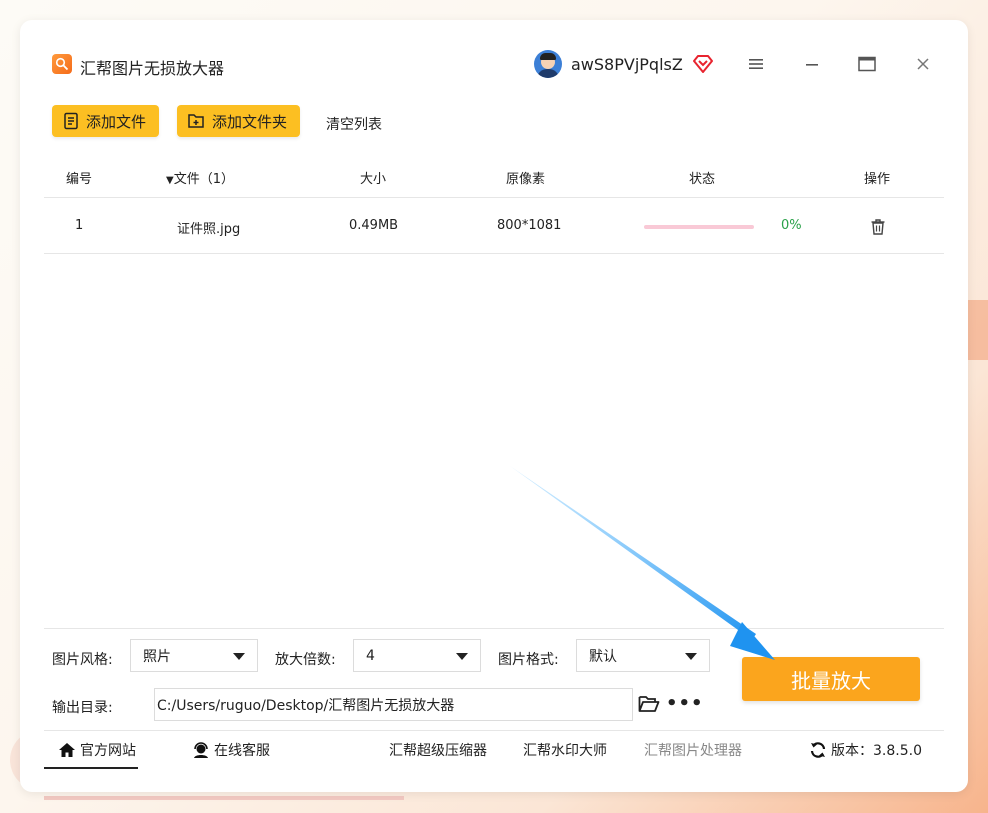  Describe the element at coordinates (699, 227) in the screenshot. I see `row-progress-bar` at that location.